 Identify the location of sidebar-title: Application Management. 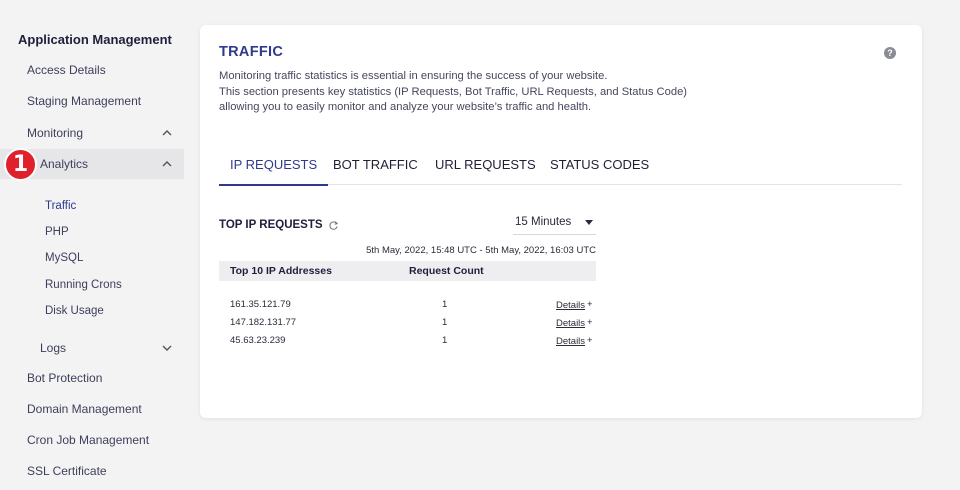
(95, 39).